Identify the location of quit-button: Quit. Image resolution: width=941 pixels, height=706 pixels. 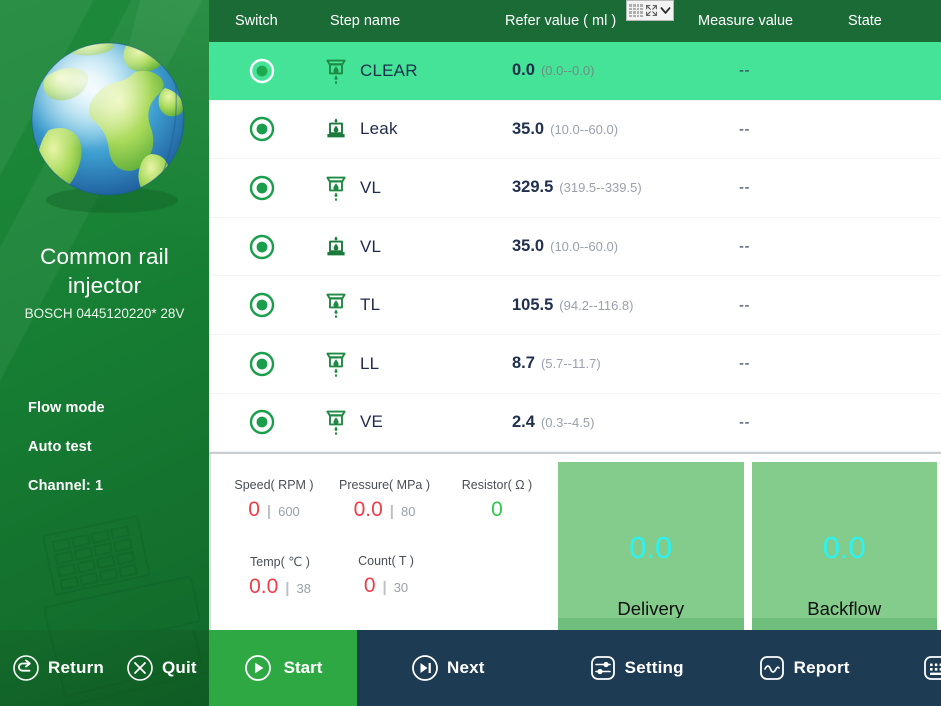
(161, 668).